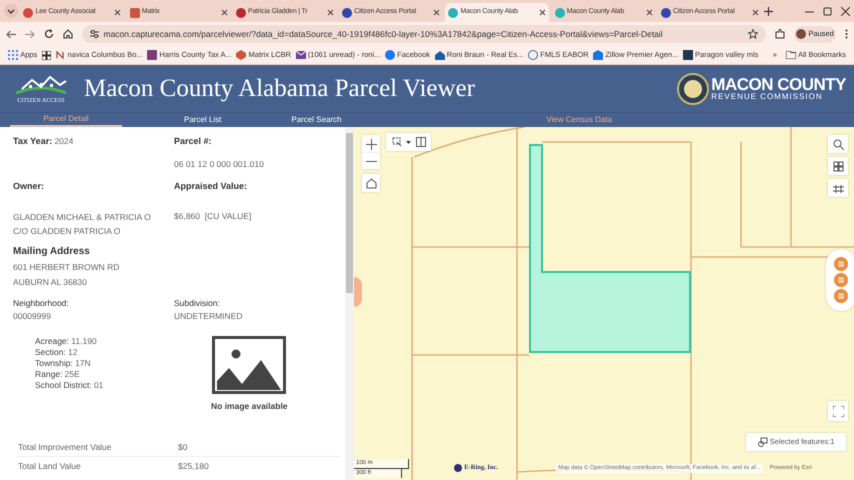 The height and width of the screenshot is (480, 854). Describe the element at coordinates (11, 11) in the screenshot. I see `tab-search-icon` at that location.